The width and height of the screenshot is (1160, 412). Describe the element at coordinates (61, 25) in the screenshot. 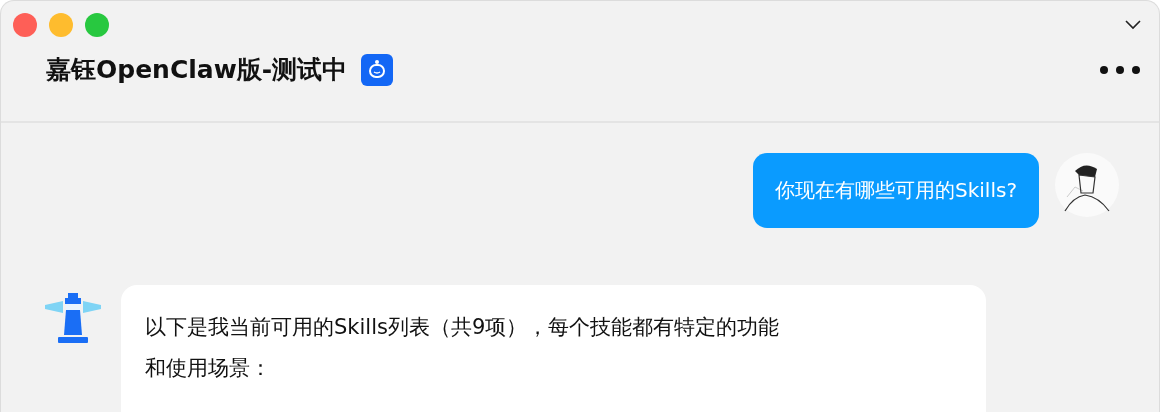

I see `minimize-button` at that location.